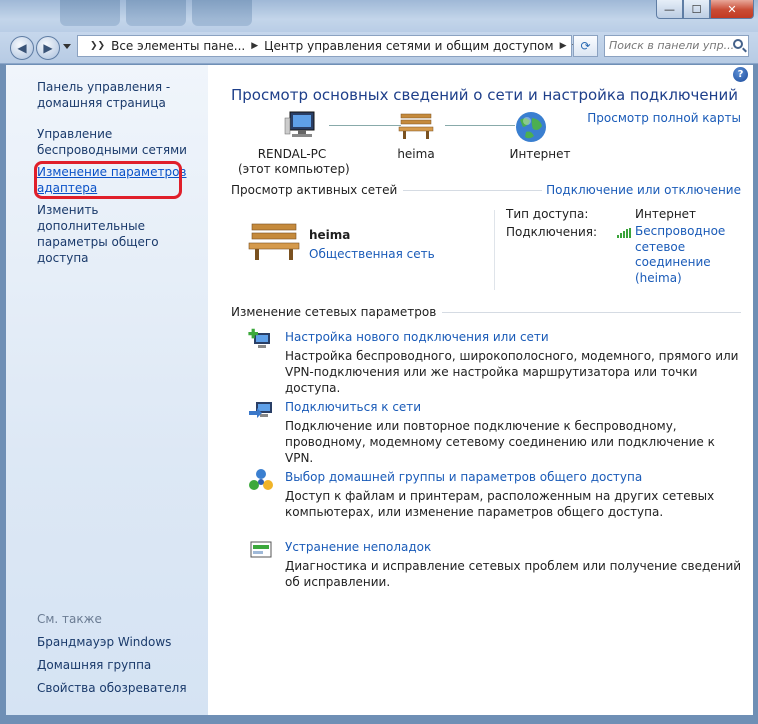 This screenshot has width=758, height=724. I want to click on active-network-name: heima, so click(330, 235).